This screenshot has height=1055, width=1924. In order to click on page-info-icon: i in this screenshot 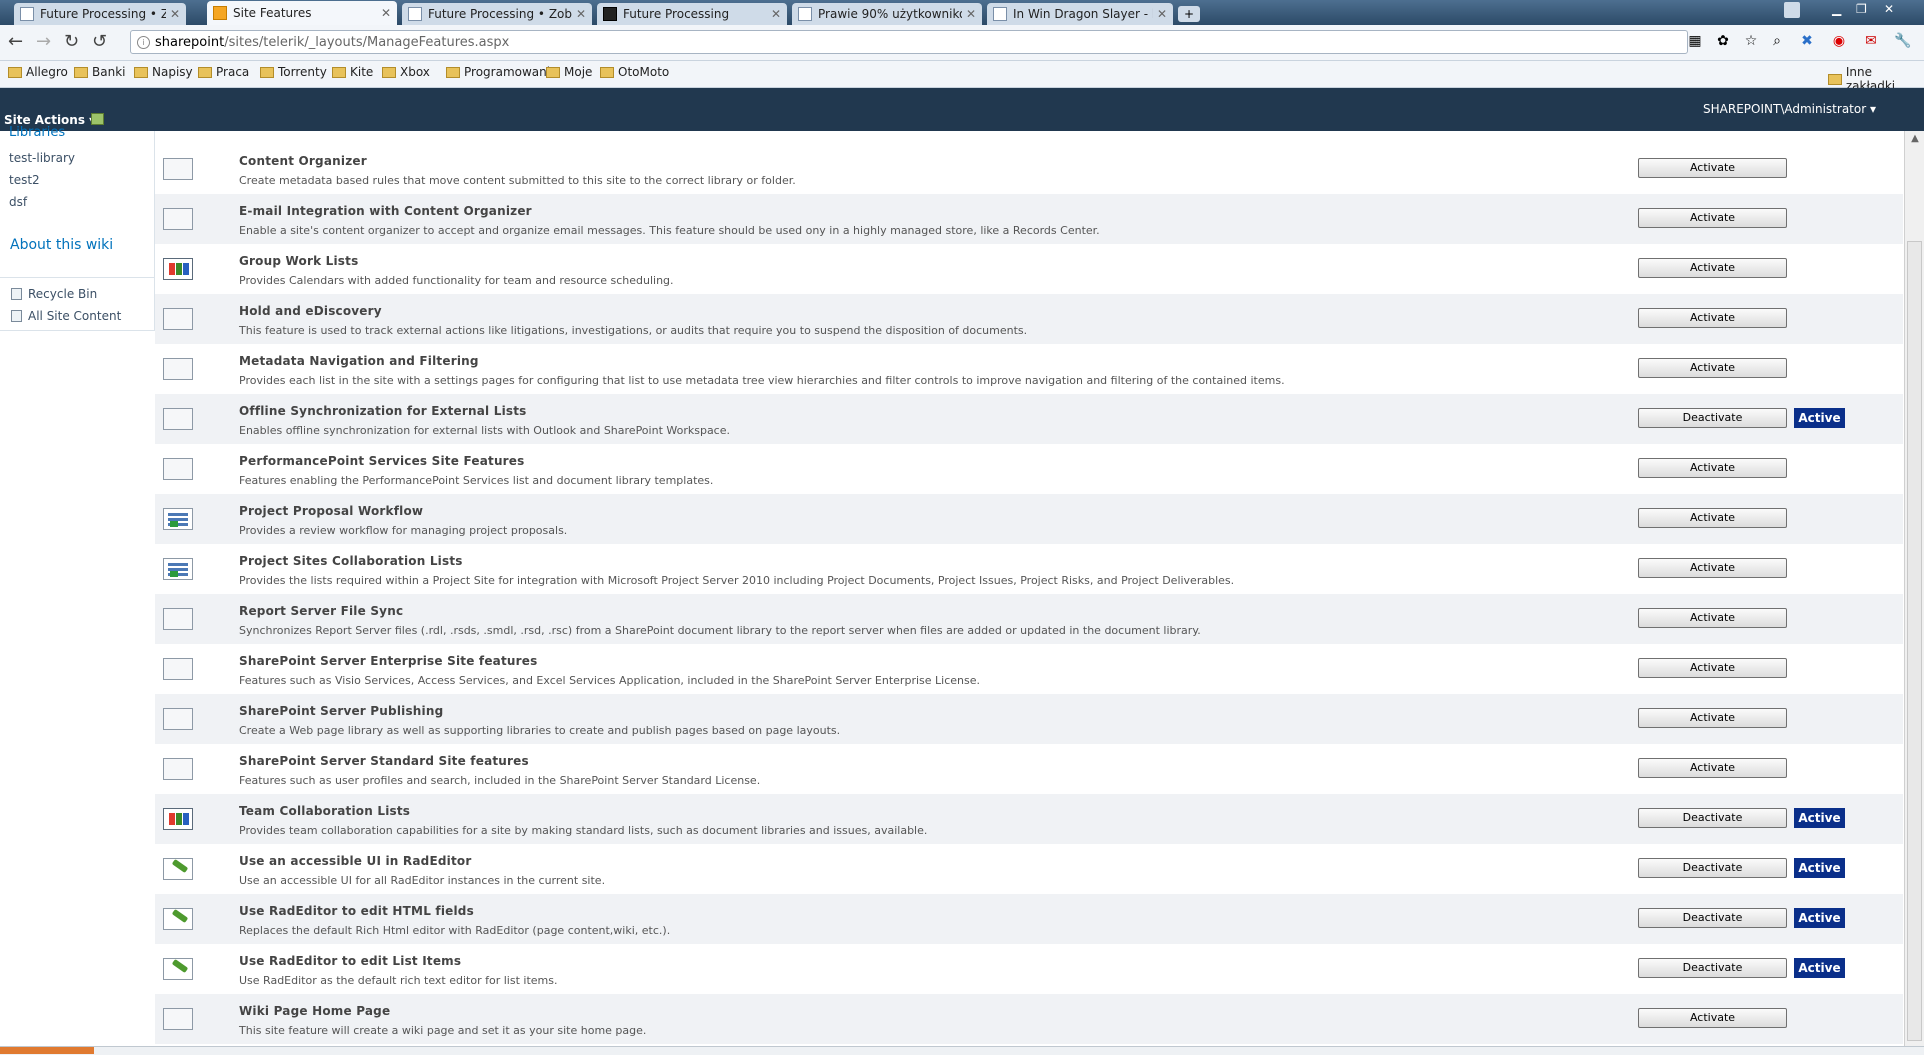, I will do `click(143, 42)`.